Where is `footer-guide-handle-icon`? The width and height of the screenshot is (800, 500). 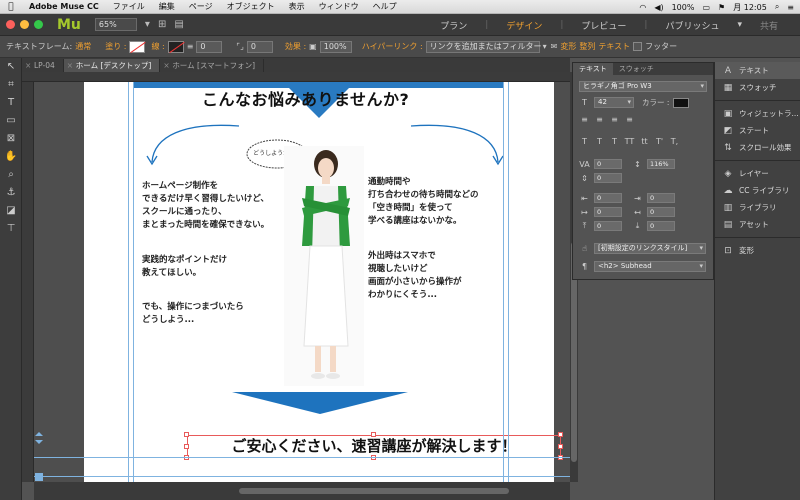
footer-guide-handle-icon is located at coordinates (39, 477).